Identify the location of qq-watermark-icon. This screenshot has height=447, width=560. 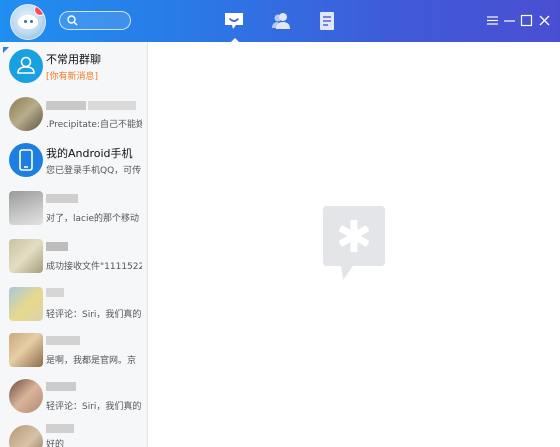
(354, 243).